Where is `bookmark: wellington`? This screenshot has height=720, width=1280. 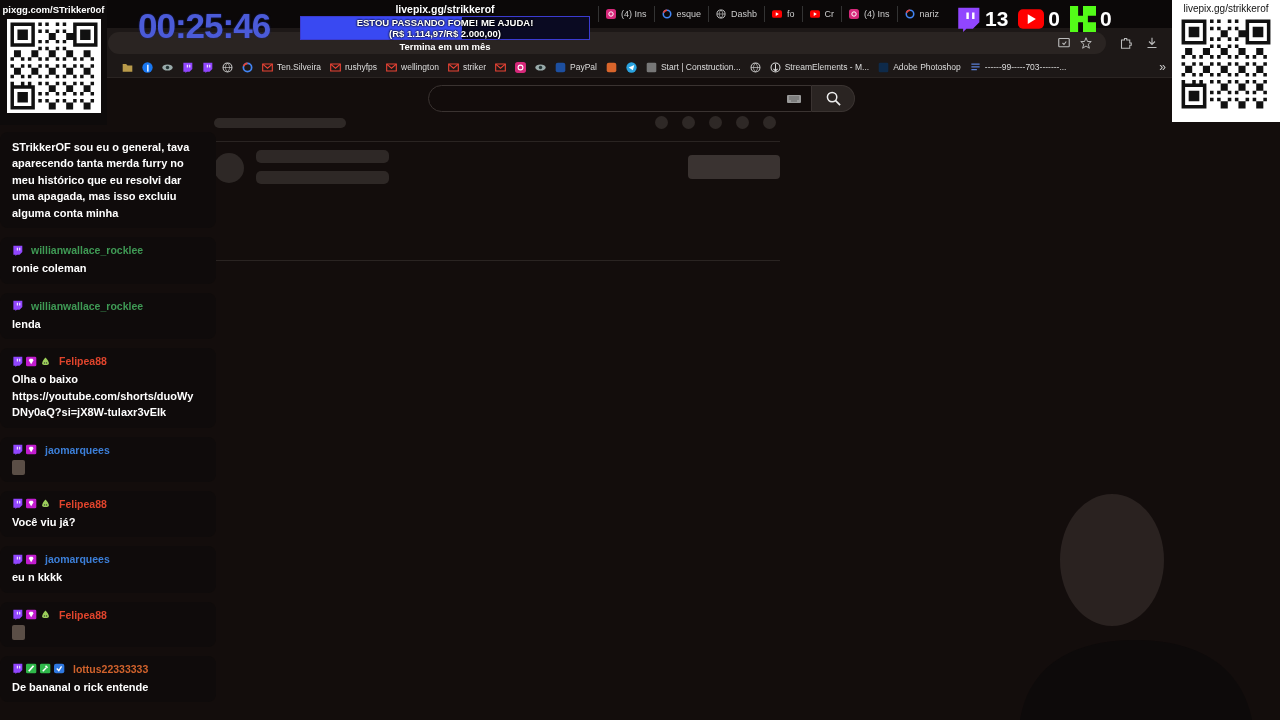 bookmark: wellington is located at coordinates (412, 67).